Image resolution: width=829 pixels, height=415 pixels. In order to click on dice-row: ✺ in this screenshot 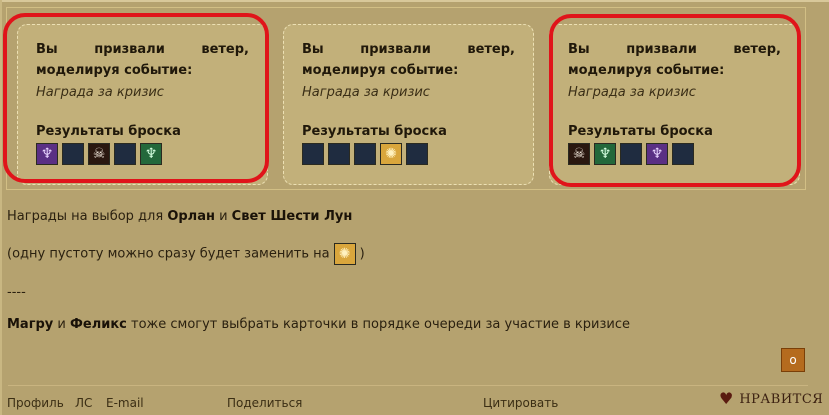, I will do `click(408, 154)`.